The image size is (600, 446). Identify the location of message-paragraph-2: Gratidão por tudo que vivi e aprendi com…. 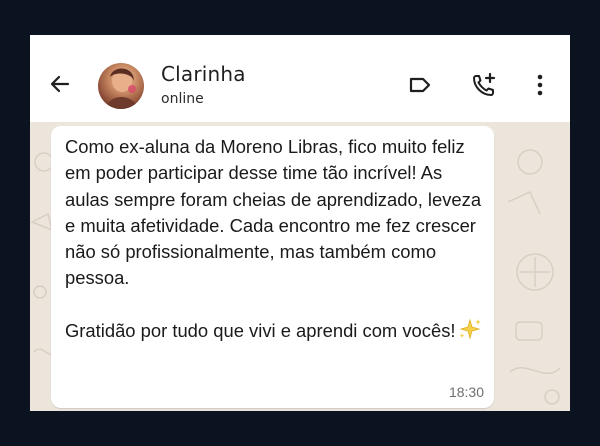
(260, 331).